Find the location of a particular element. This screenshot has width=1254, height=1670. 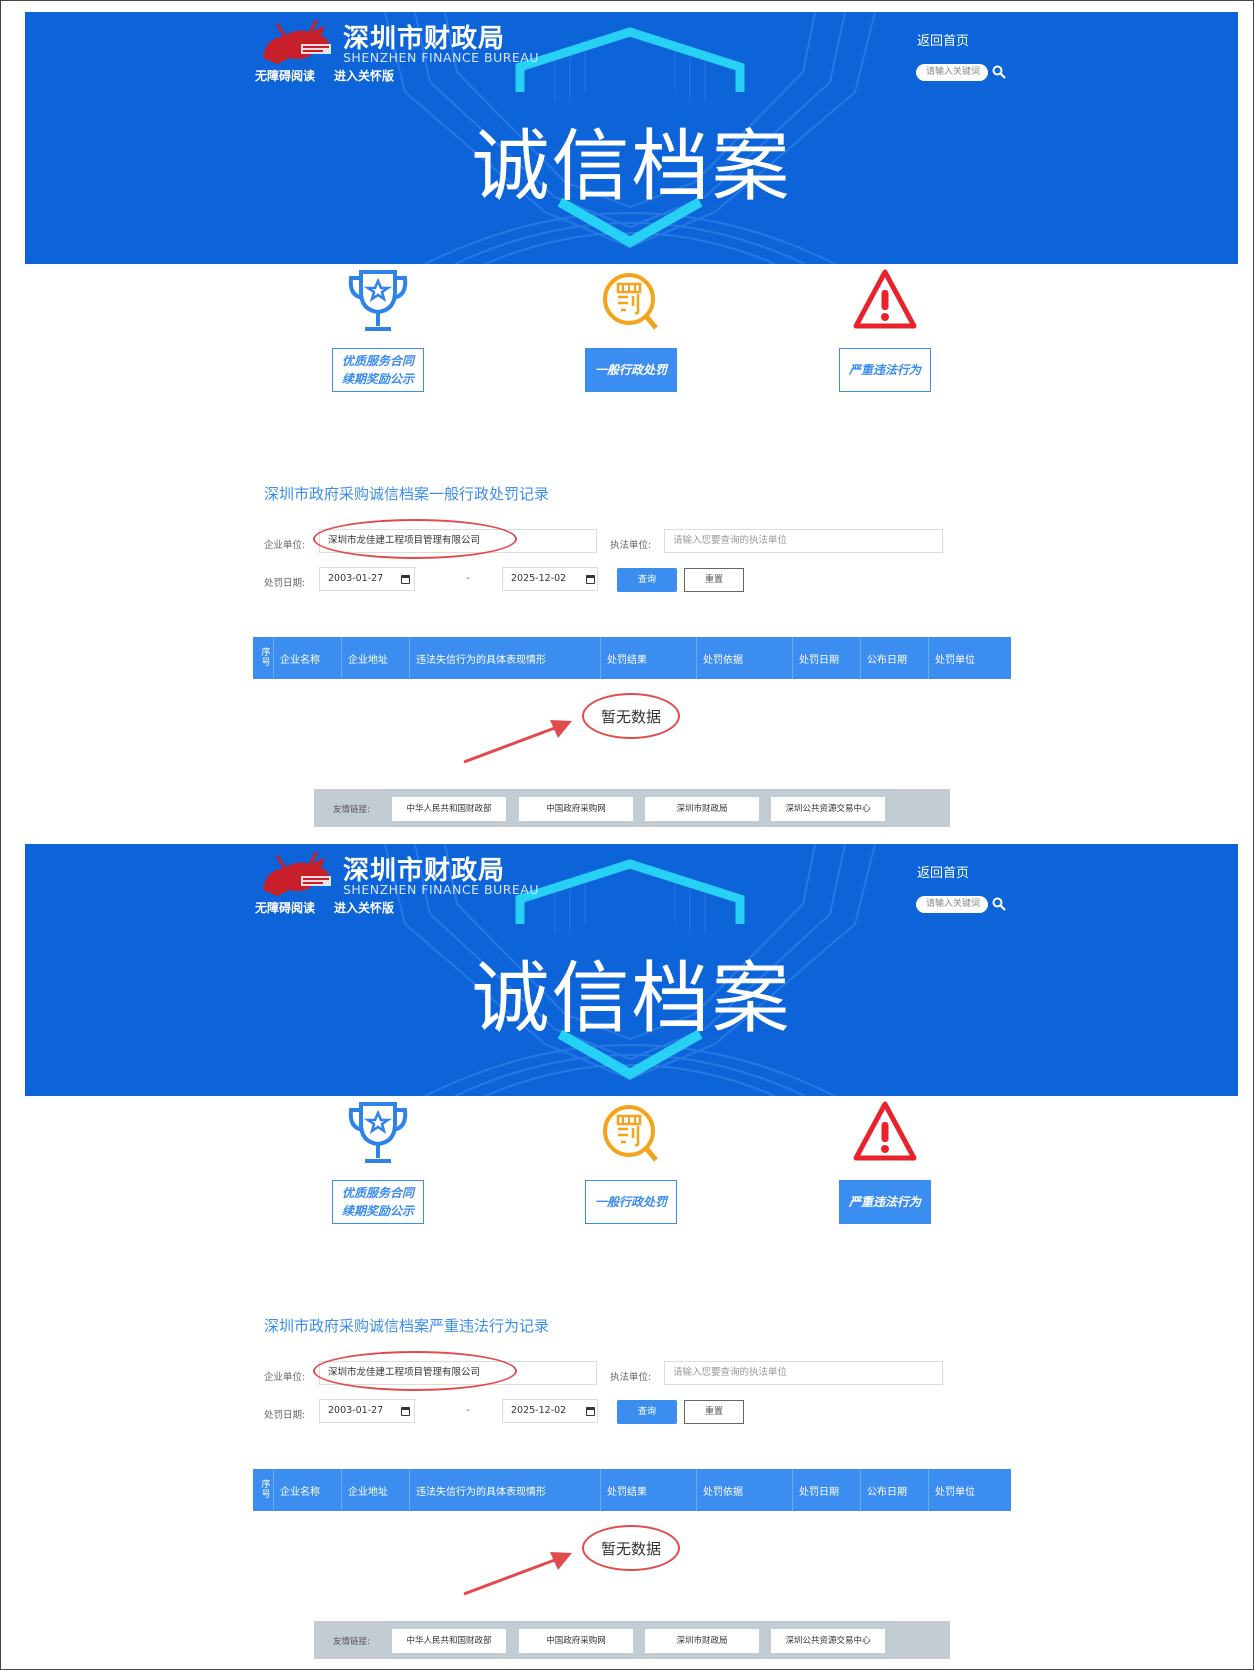

site-subtitle: SHENZHEN FINANCE BUREAU is located at coordinates (441, 889).